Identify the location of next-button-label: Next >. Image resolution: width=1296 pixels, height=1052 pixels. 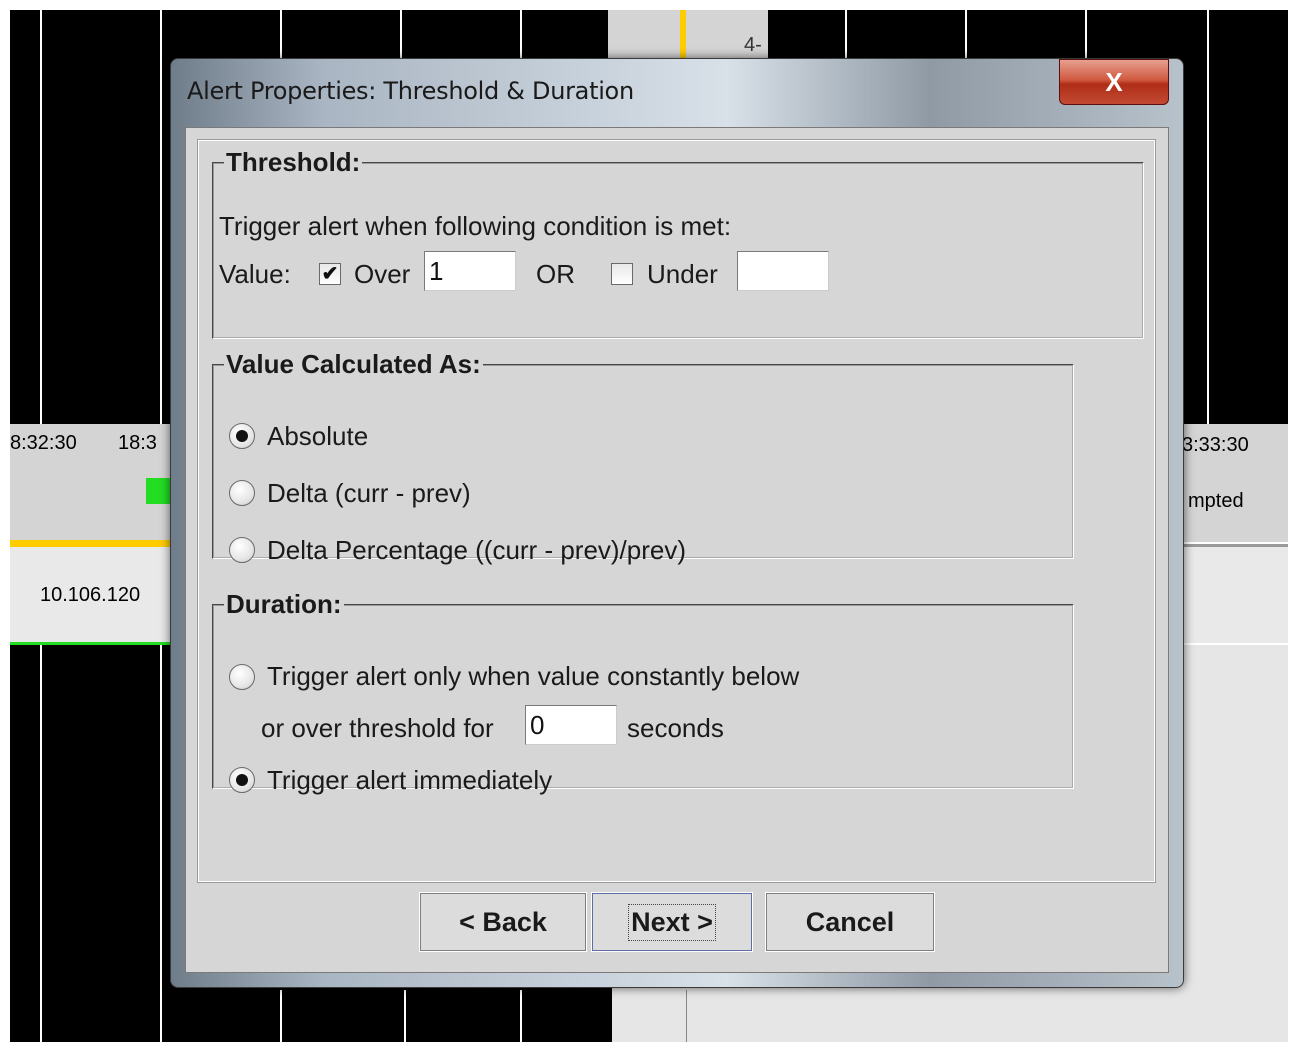
(672, 922).